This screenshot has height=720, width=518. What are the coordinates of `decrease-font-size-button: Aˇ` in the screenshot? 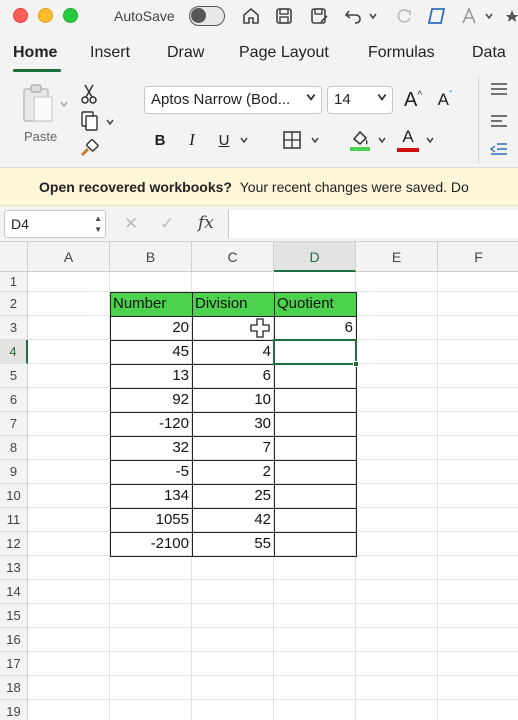 It's located at (445, 100).